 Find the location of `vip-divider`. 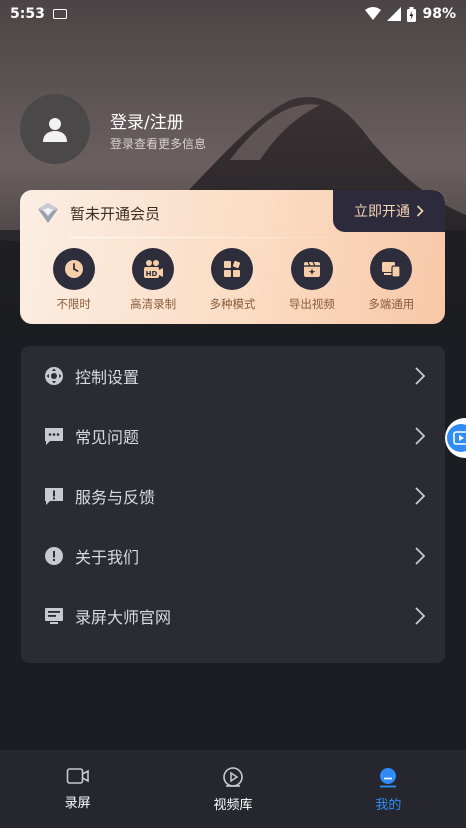

vip-divider is located at coordinates (220, 237).